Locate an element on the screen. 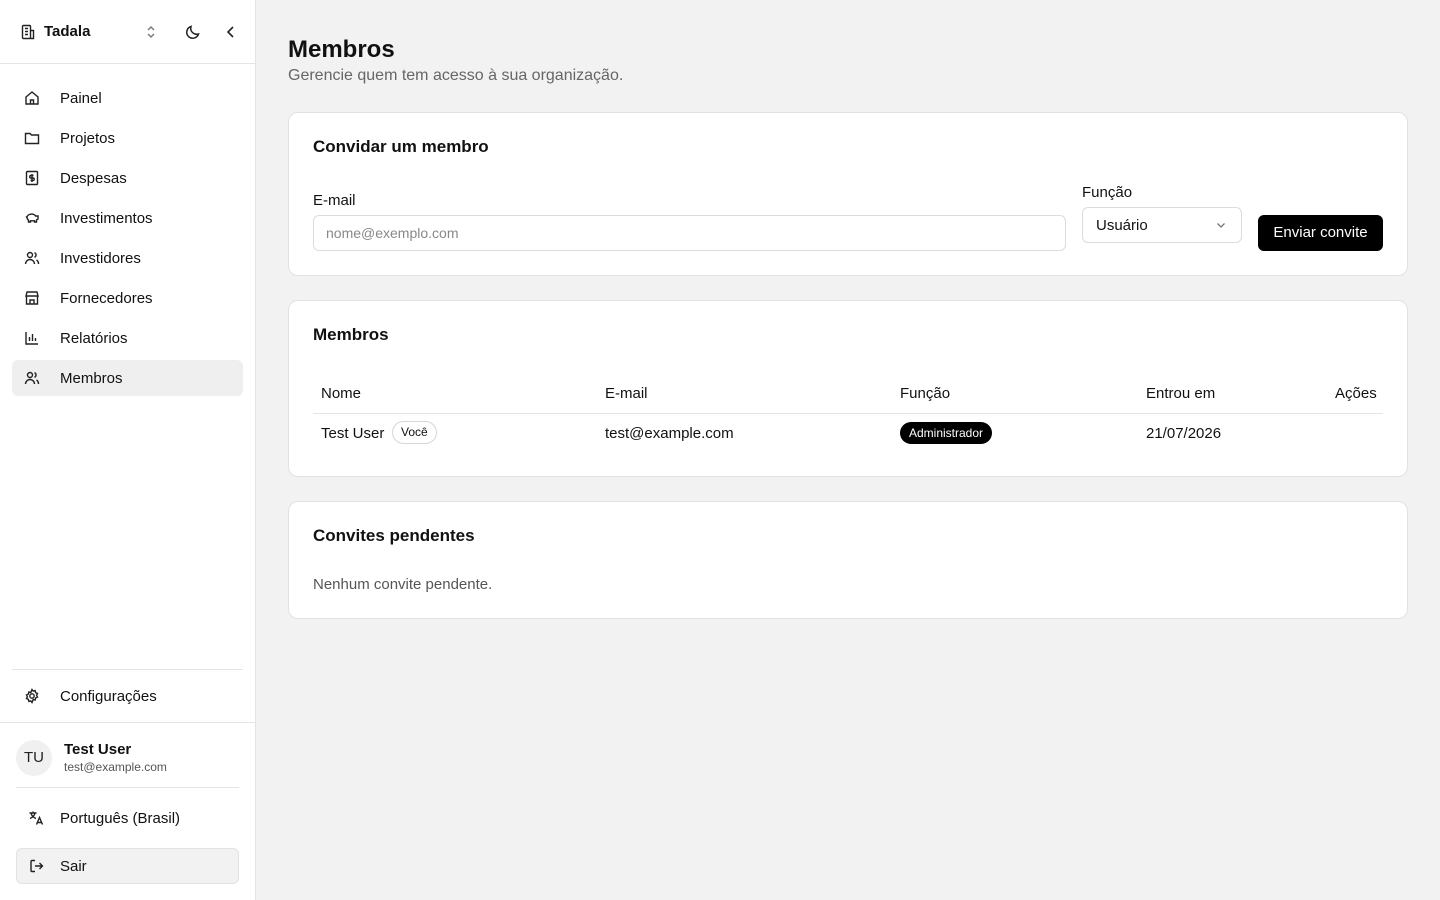  members-card-title: Membros is located at coordinates (351, 334).